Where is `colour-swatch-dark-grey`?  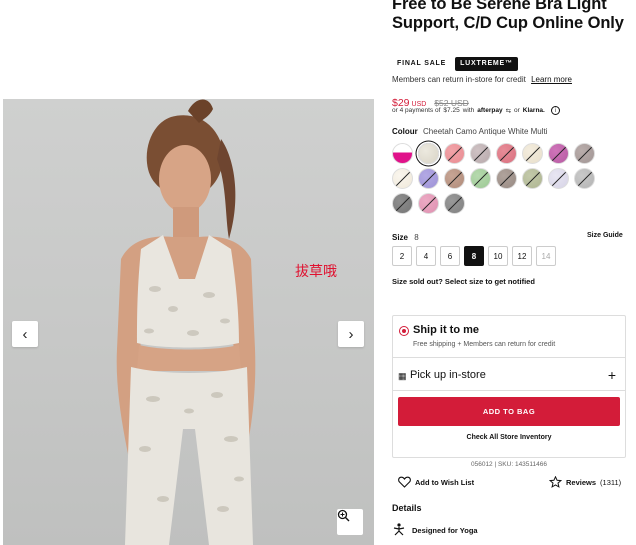
colour-swatch-dark-grey is located at coordinates (454, 203).